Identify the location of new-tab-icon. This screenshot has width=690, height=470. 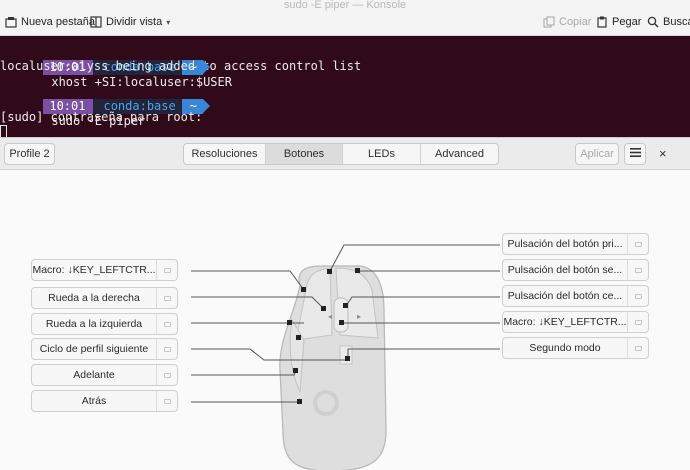
(11, 22).